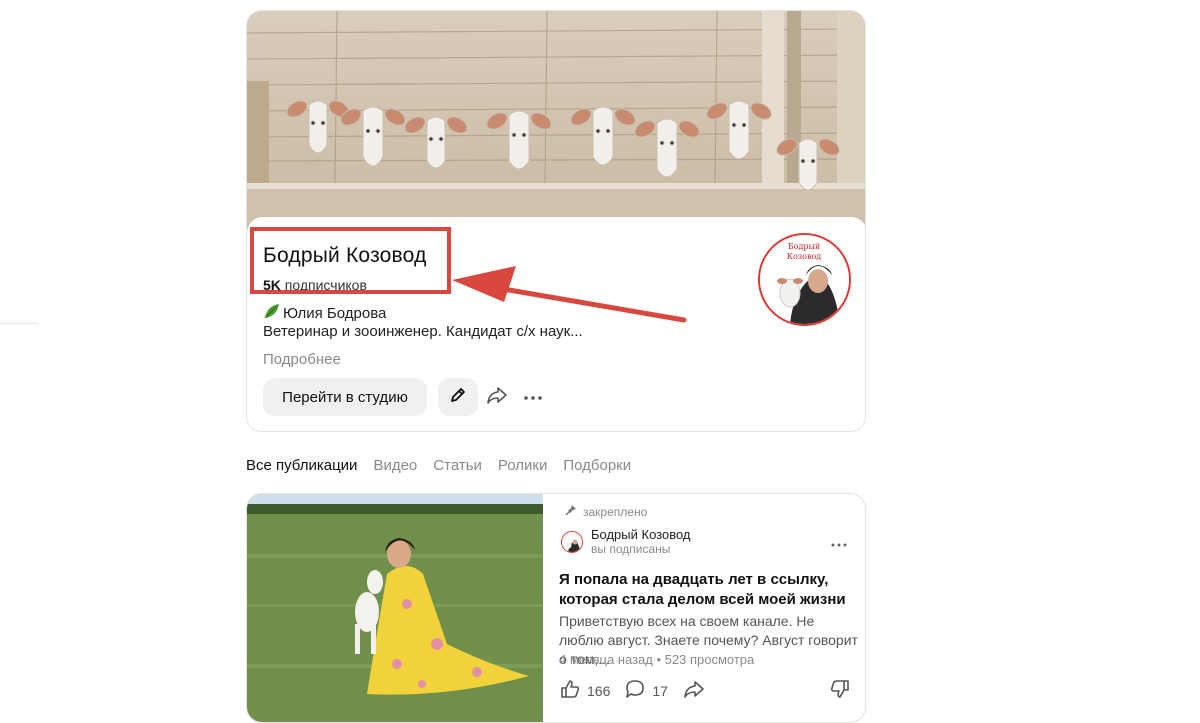 The width and height of the screenshot is (1200, 723). Describe the element at coordinates (804, 256) in the screenshot. I see `svg-text: Козовод` at that location.